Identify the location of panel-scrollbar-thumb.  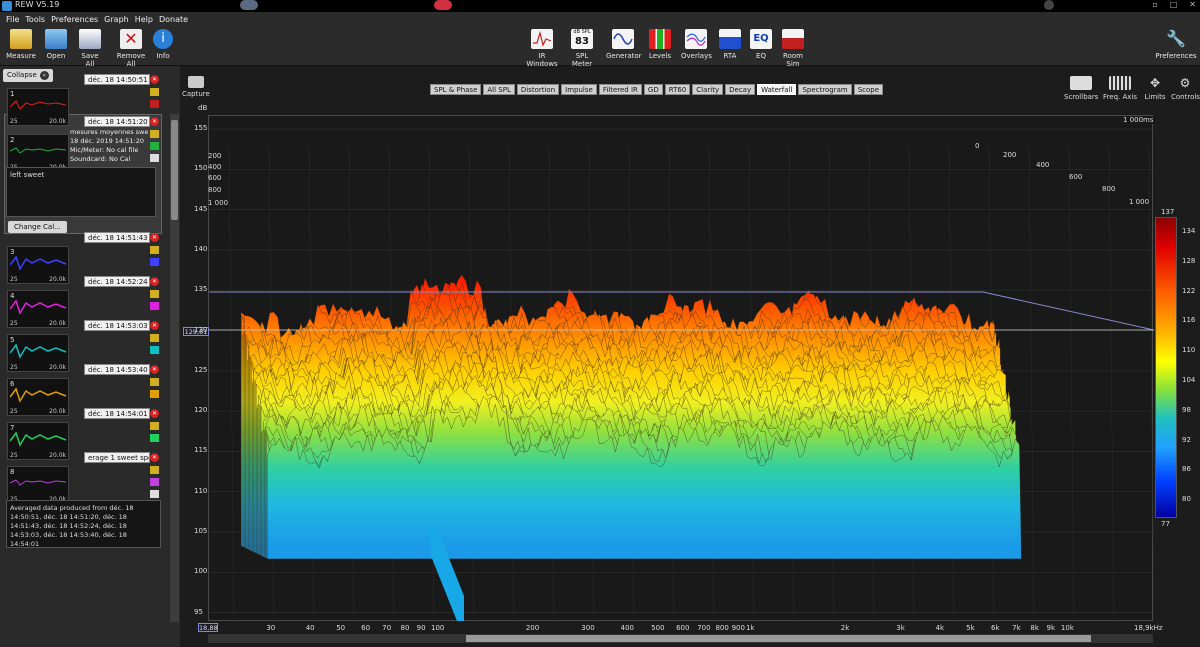
(174, 170).